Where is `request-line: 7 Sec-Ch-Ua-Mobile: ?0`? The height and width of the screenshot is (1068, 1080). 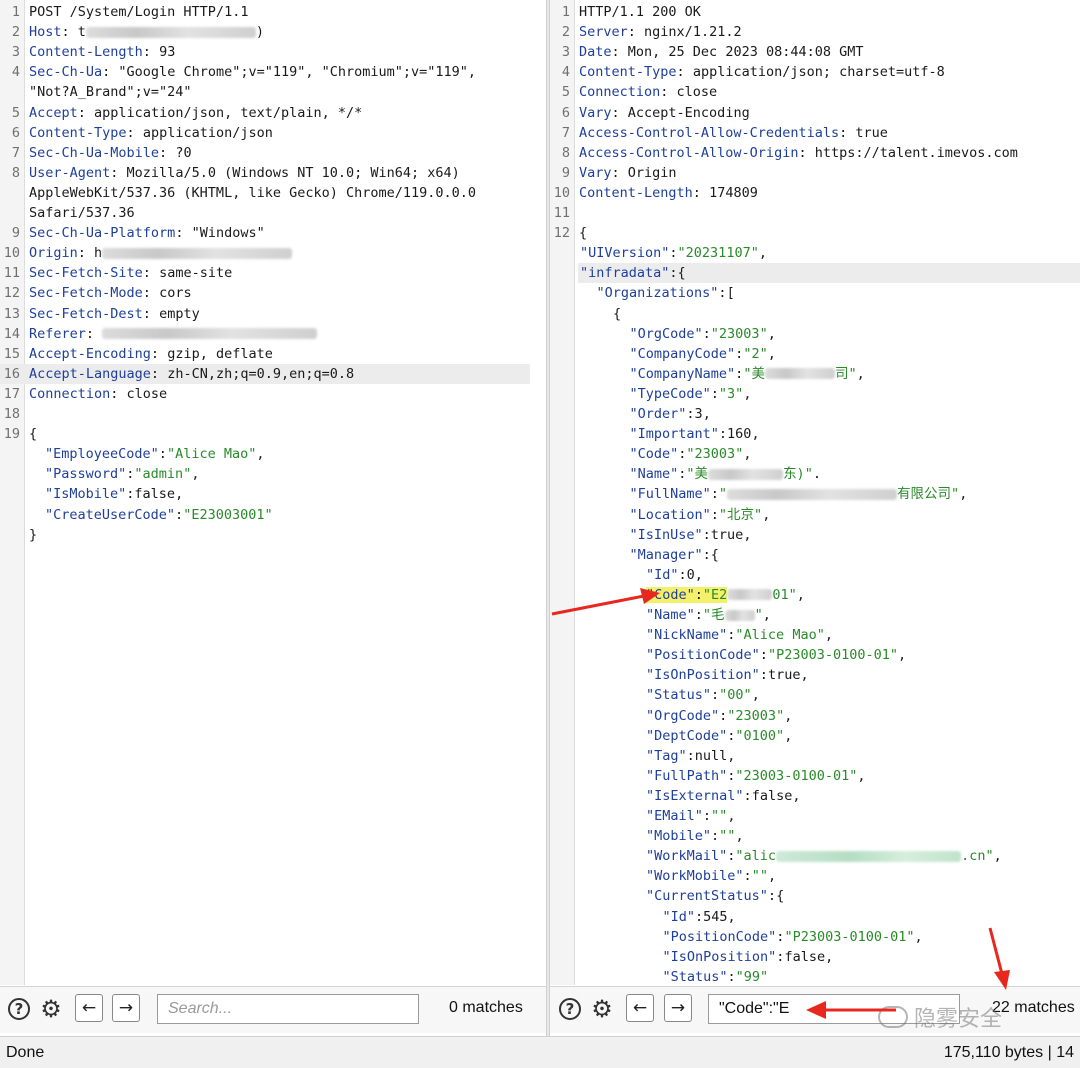 request-line: 7 Sec-Ch-Ua-Mobile: ?0 is located at coordinates (265, 153).